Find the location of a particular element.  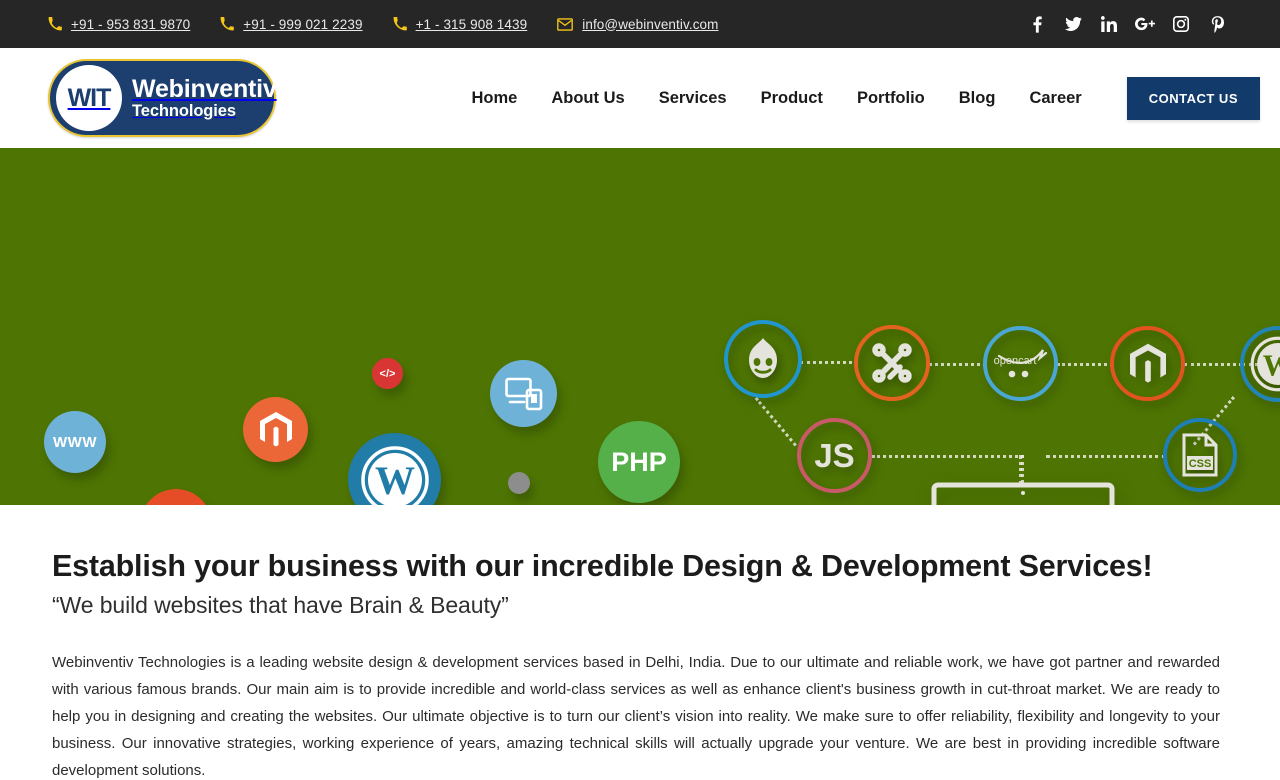

wordpress-ring-icon: W is located at coordinates (1260, 364).